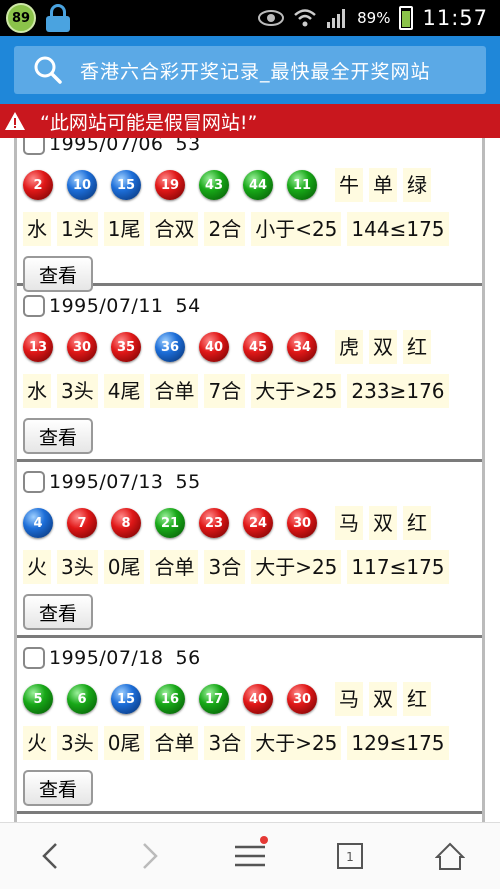 The width and height of the screenshot is (500, 889). Describe the element at coordinates (48, 70) in the screenshot. I see `search-icon` at that location.